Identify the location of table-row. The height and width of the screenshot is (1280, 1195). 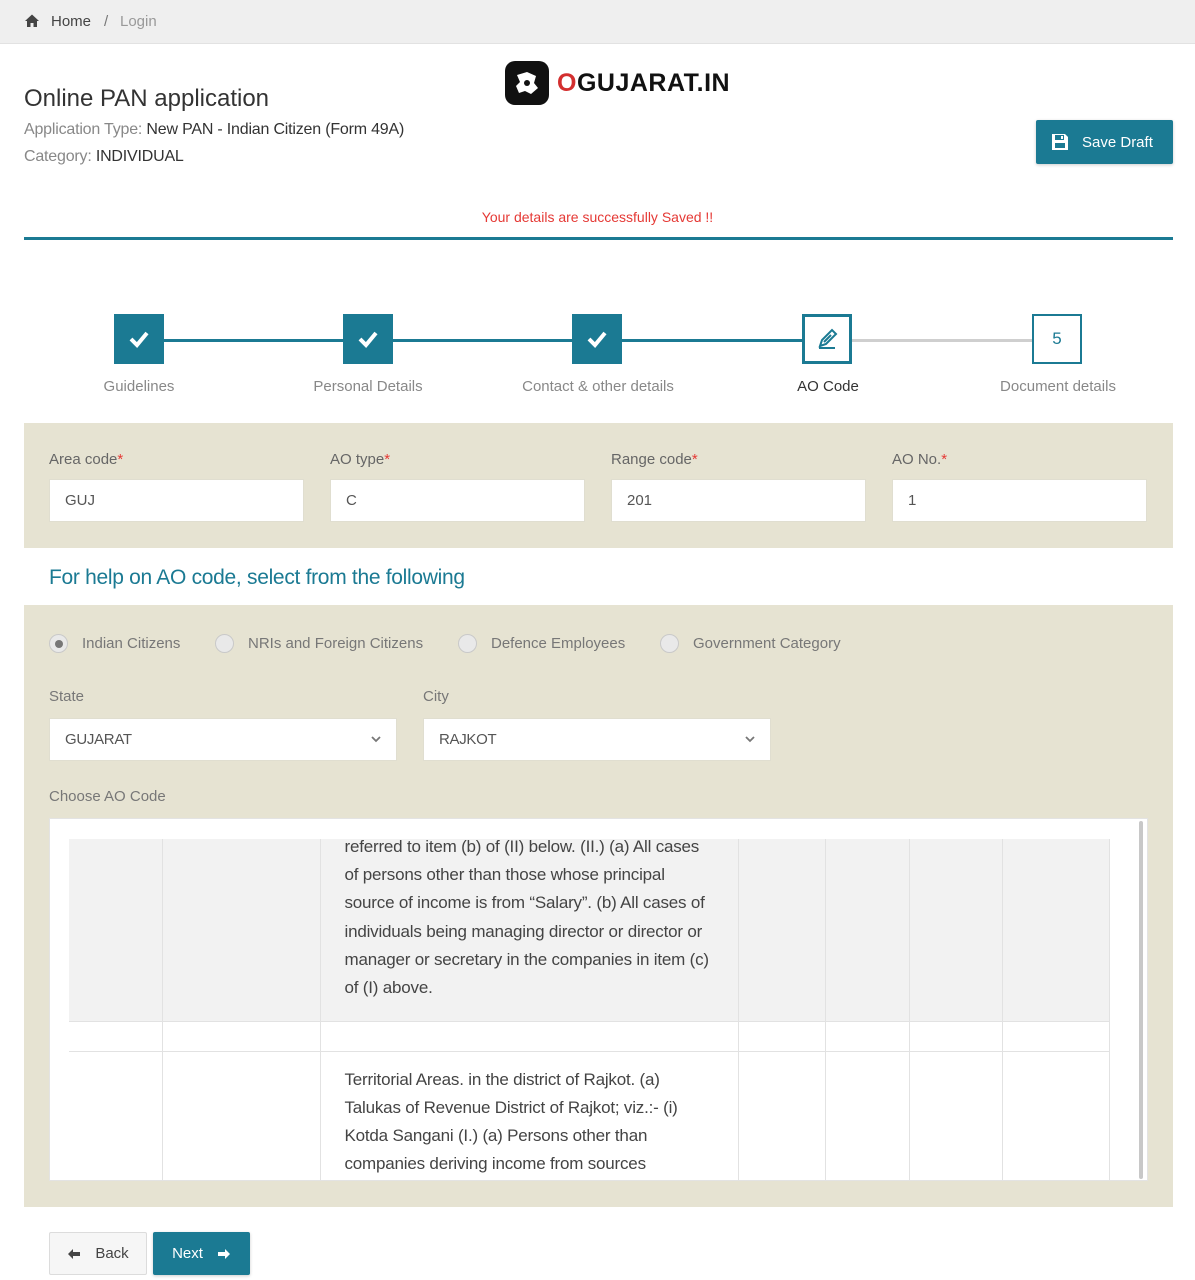
(589, 1036).